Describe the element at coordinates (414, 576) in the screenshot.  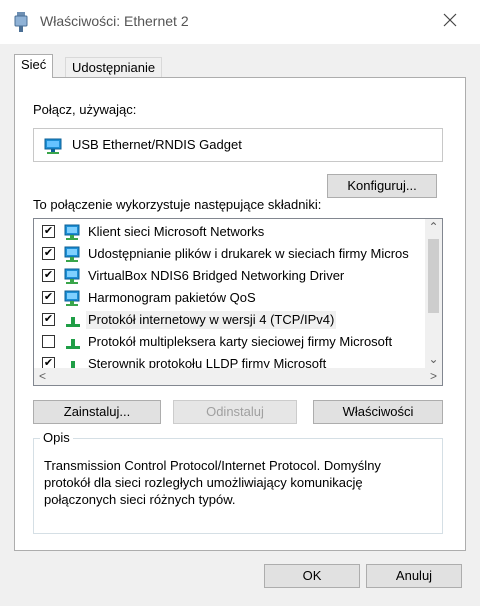
I see `cancel-button: Anuluj` at that location.